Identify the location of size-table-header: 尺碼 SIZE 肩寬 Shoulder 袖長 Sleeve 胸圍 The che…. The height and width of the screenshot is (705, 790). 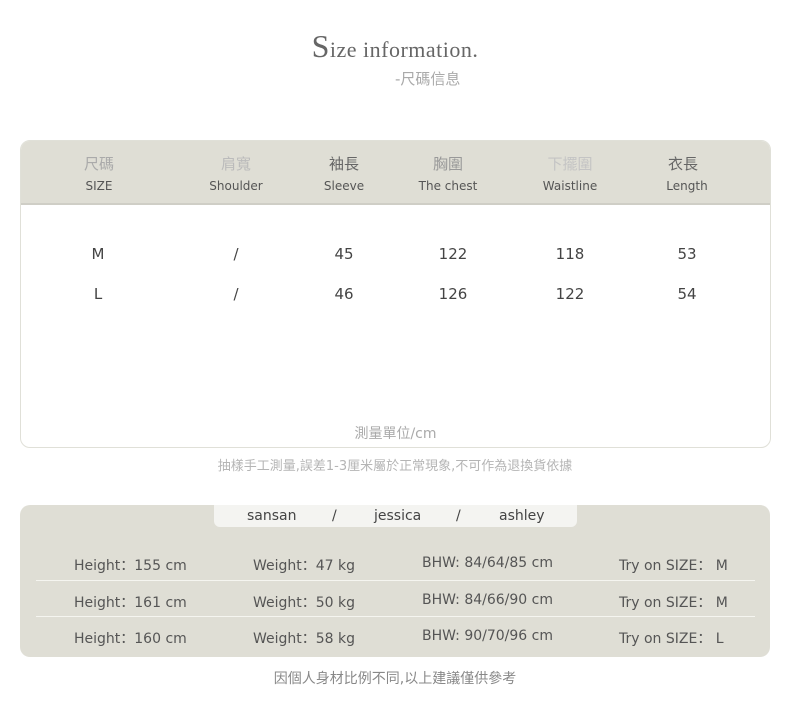
(395, 173).